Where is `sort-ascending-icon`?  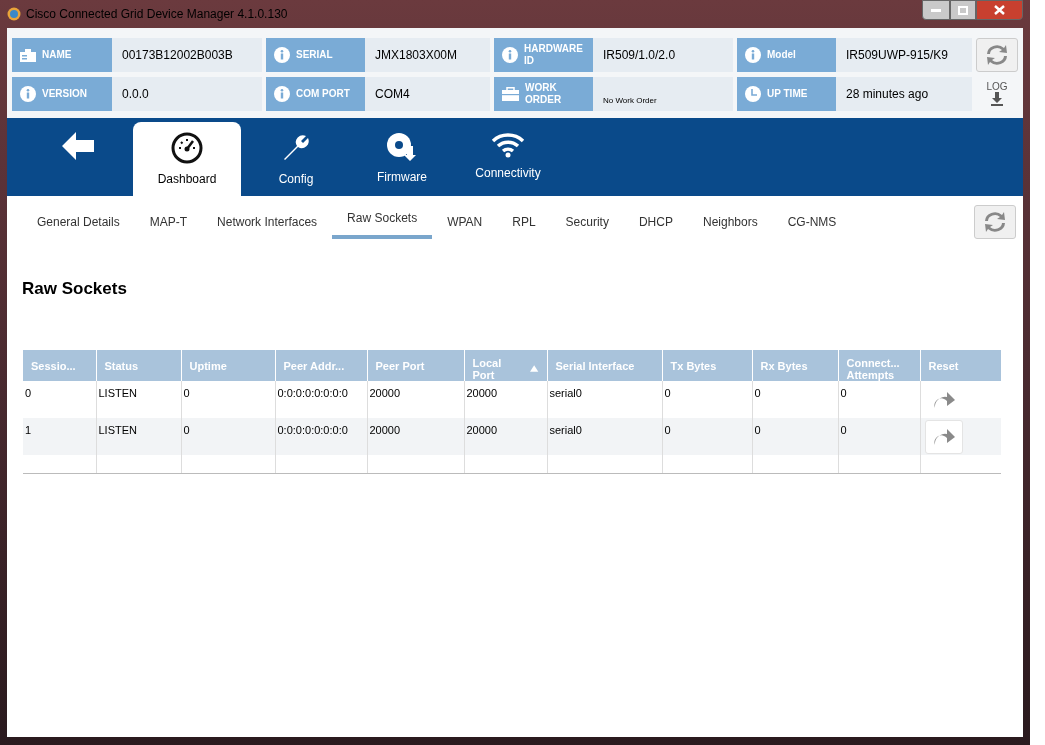
sort-ascending-icon is located at coordinates (534, 368).